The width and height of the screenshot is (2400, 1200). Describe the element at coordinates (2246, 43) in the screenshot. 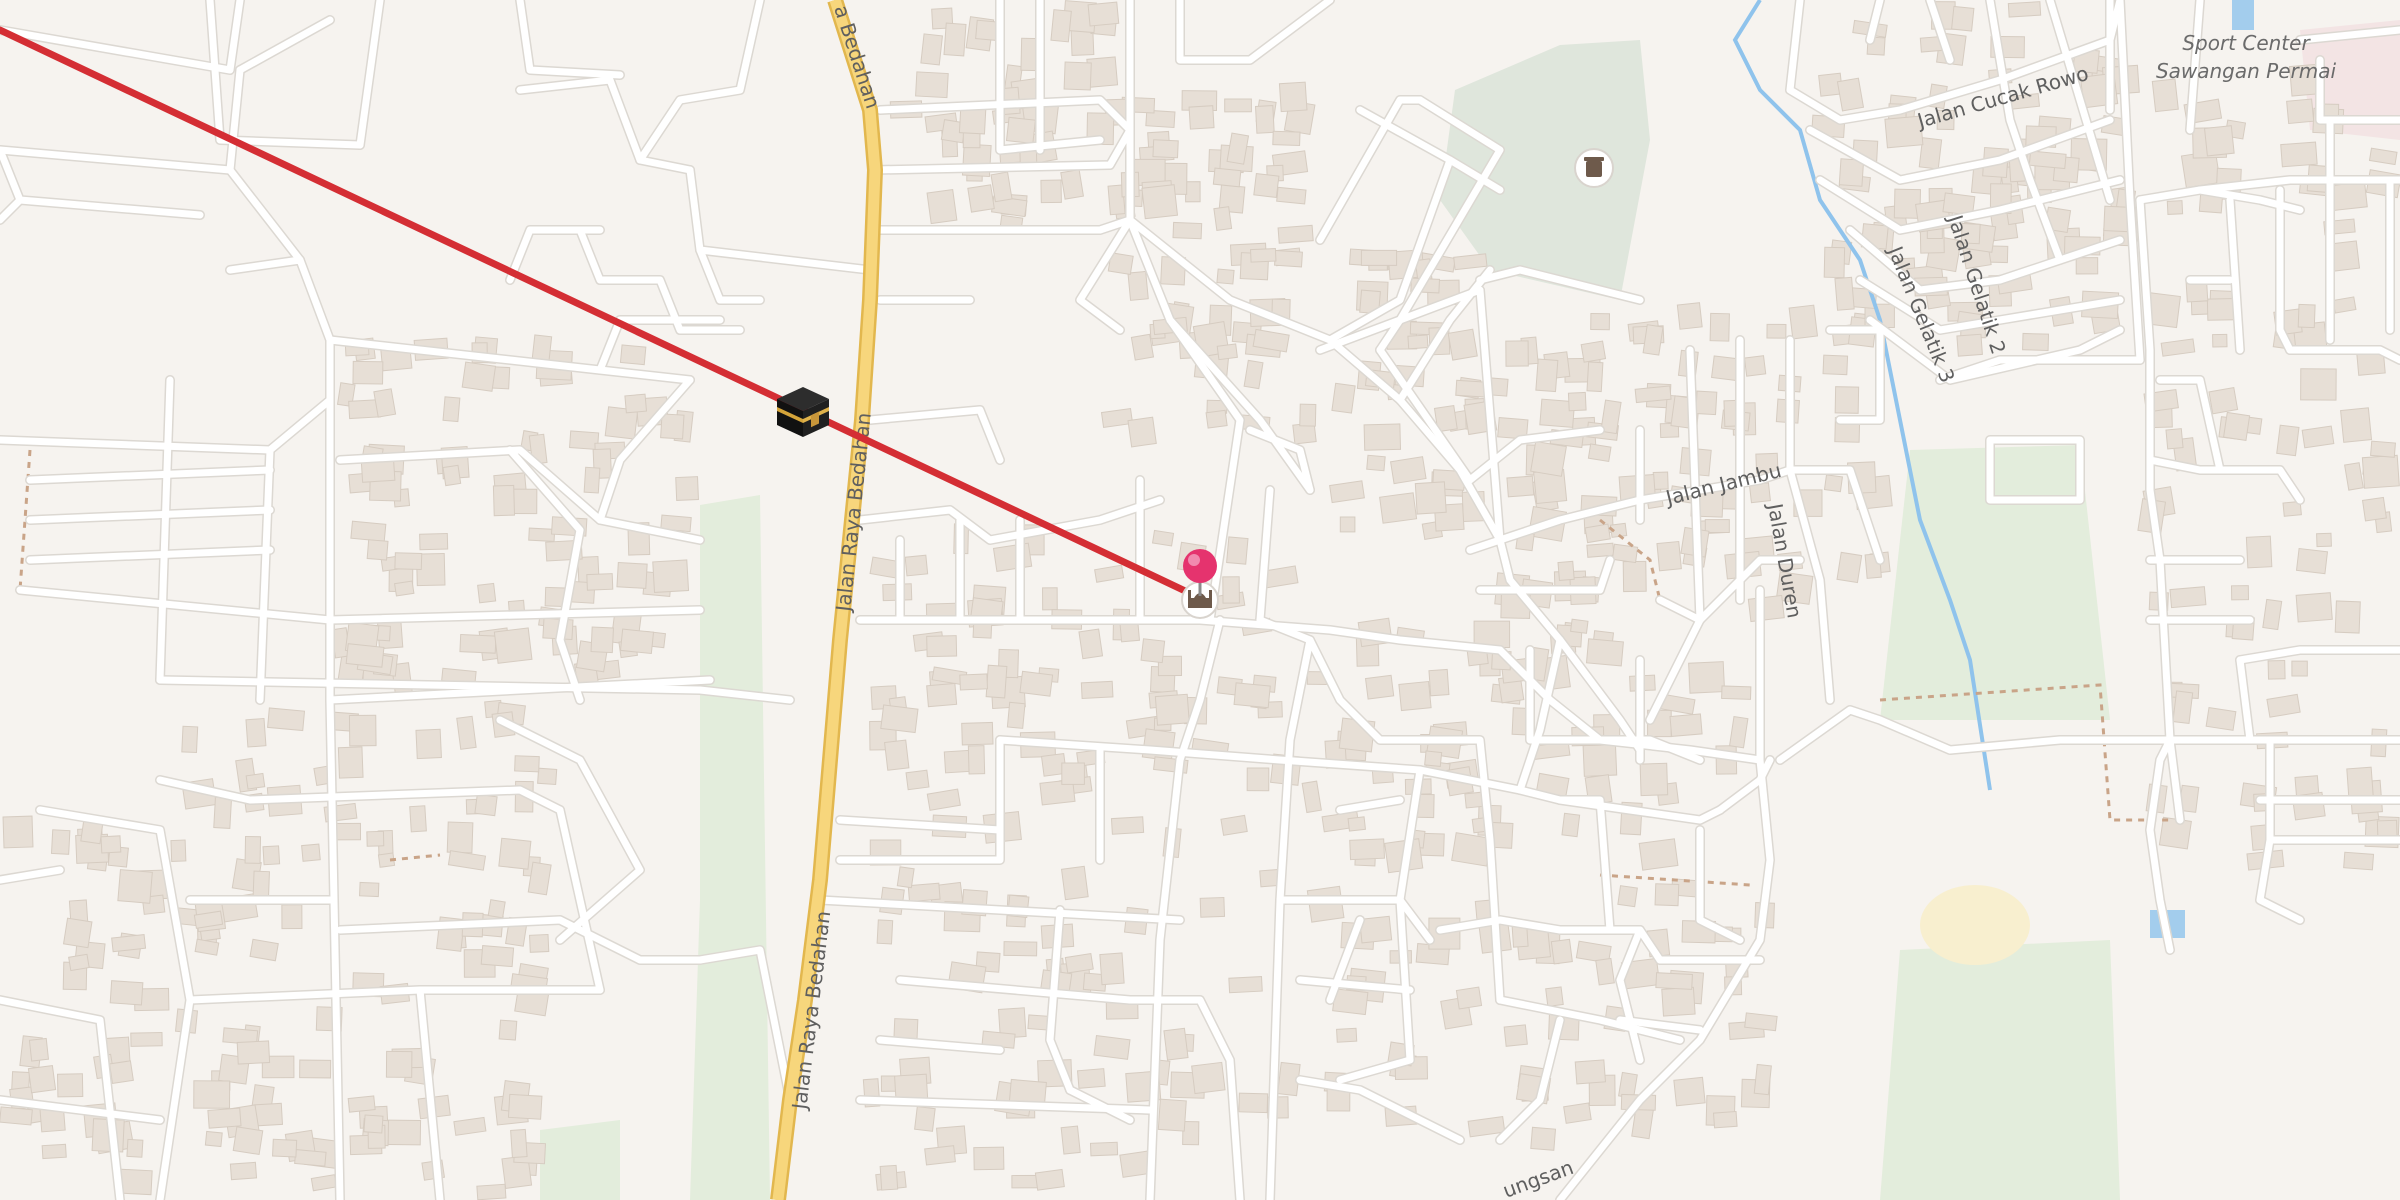

I see `poi-label-sport-center: Sport Center` at that location.